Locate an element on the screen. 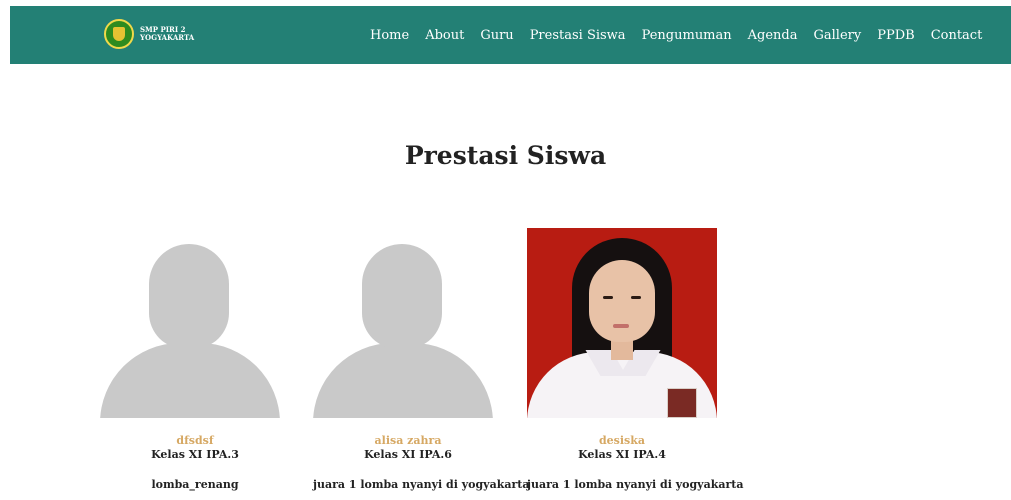 Image resolution: width=1011 pixels, height=500 pixels. nav-agenda: Agenda is located at coordinates (773, 35).